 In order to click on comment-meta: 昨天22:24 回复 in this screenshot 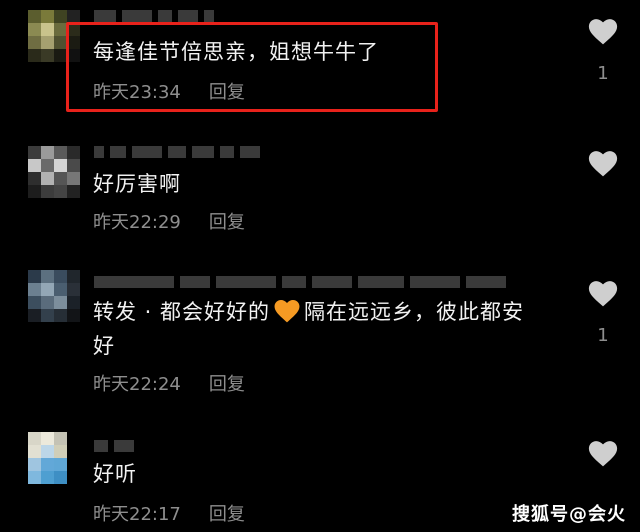, I will do `click(169, 383)`.